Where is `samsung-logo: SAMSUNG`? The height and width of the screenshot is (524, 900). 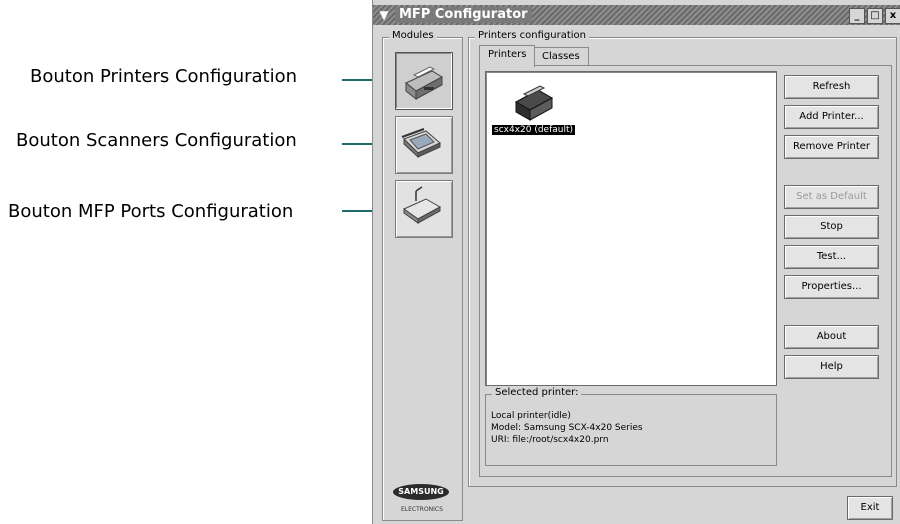 samsung-logo: SAMSUNG is located at coordinates (421, 492).